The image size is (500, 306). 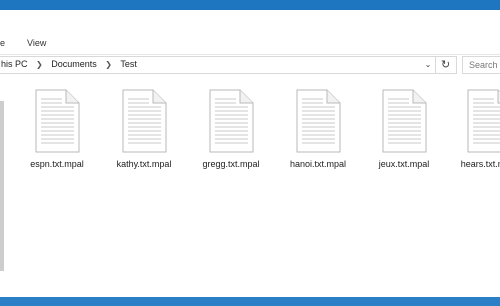 I want to click on chevron-down-icon: ⌄, so click(x=428, y=65).